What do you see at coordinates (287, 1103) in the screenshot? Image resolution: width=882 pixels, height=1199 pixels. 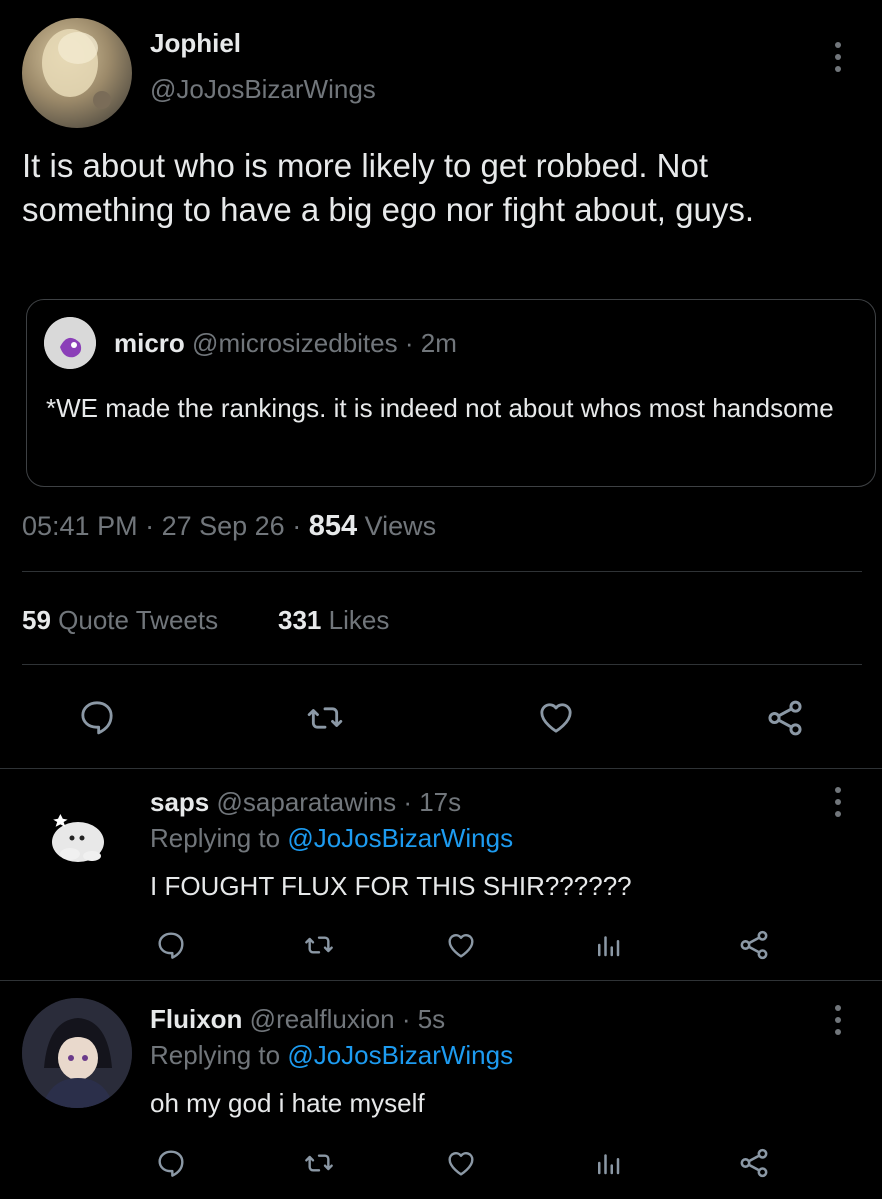 I see `reply-text: oh my god i hate myself` at bounding box center [287, 1103].